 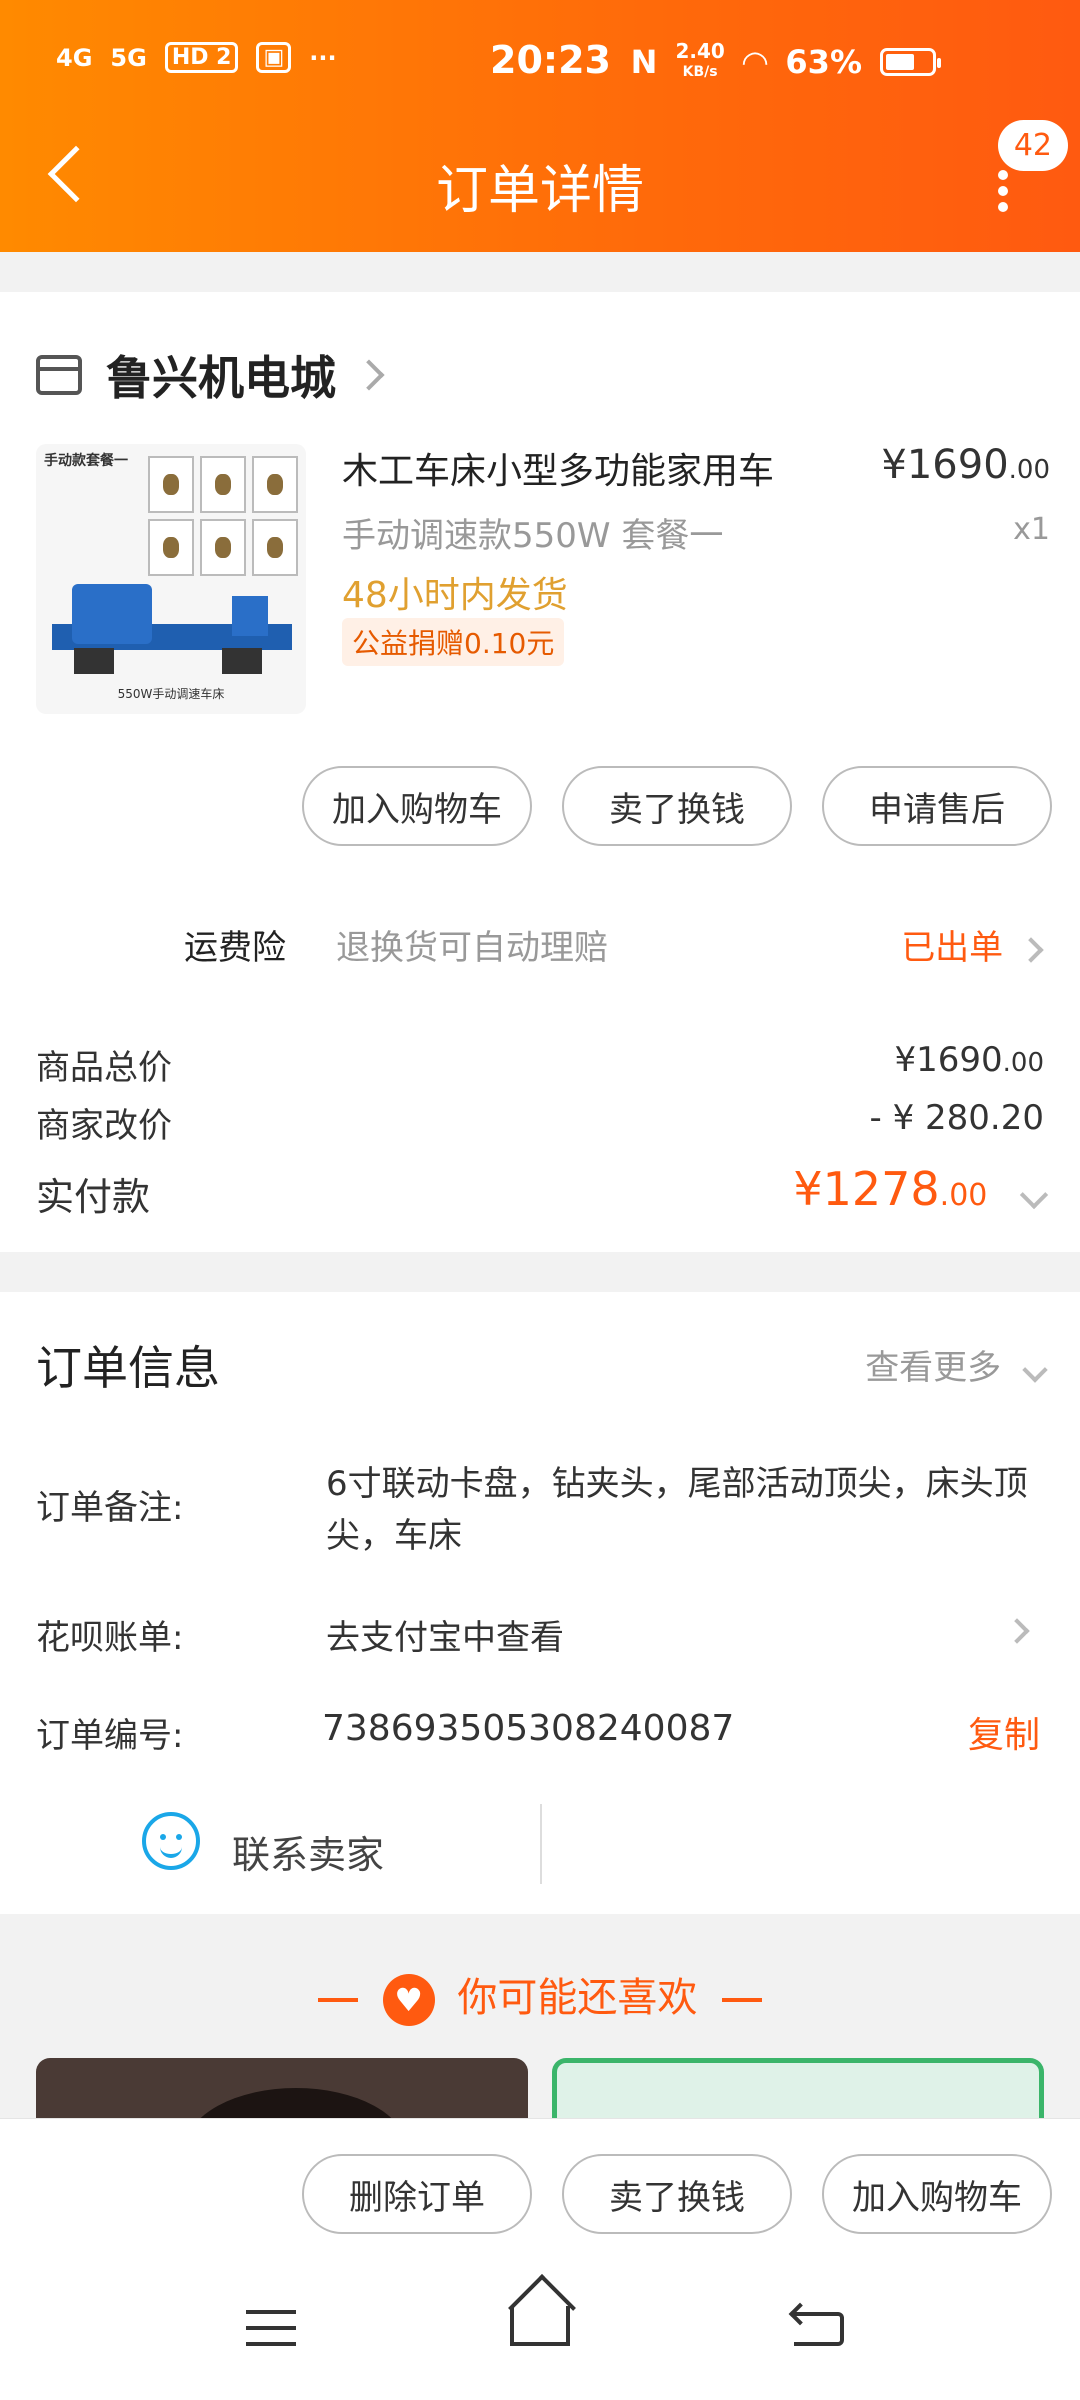 What do you see at coordinates (308, 1851) in the screenshot?
I see `contact-seller-button: 联系卖家` at bounding box center [308, 1851].